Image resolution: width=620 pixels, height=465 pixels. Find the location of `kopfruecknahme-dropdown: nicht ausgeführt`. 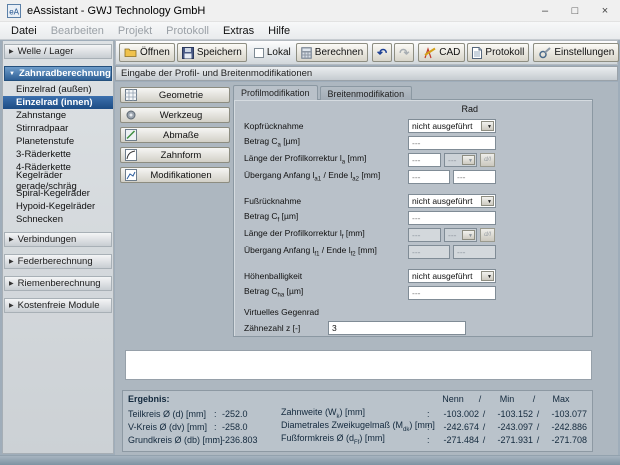

kopfruecknahme-dropdown: nicht ausgeführt is located at coordinates (452, 125).